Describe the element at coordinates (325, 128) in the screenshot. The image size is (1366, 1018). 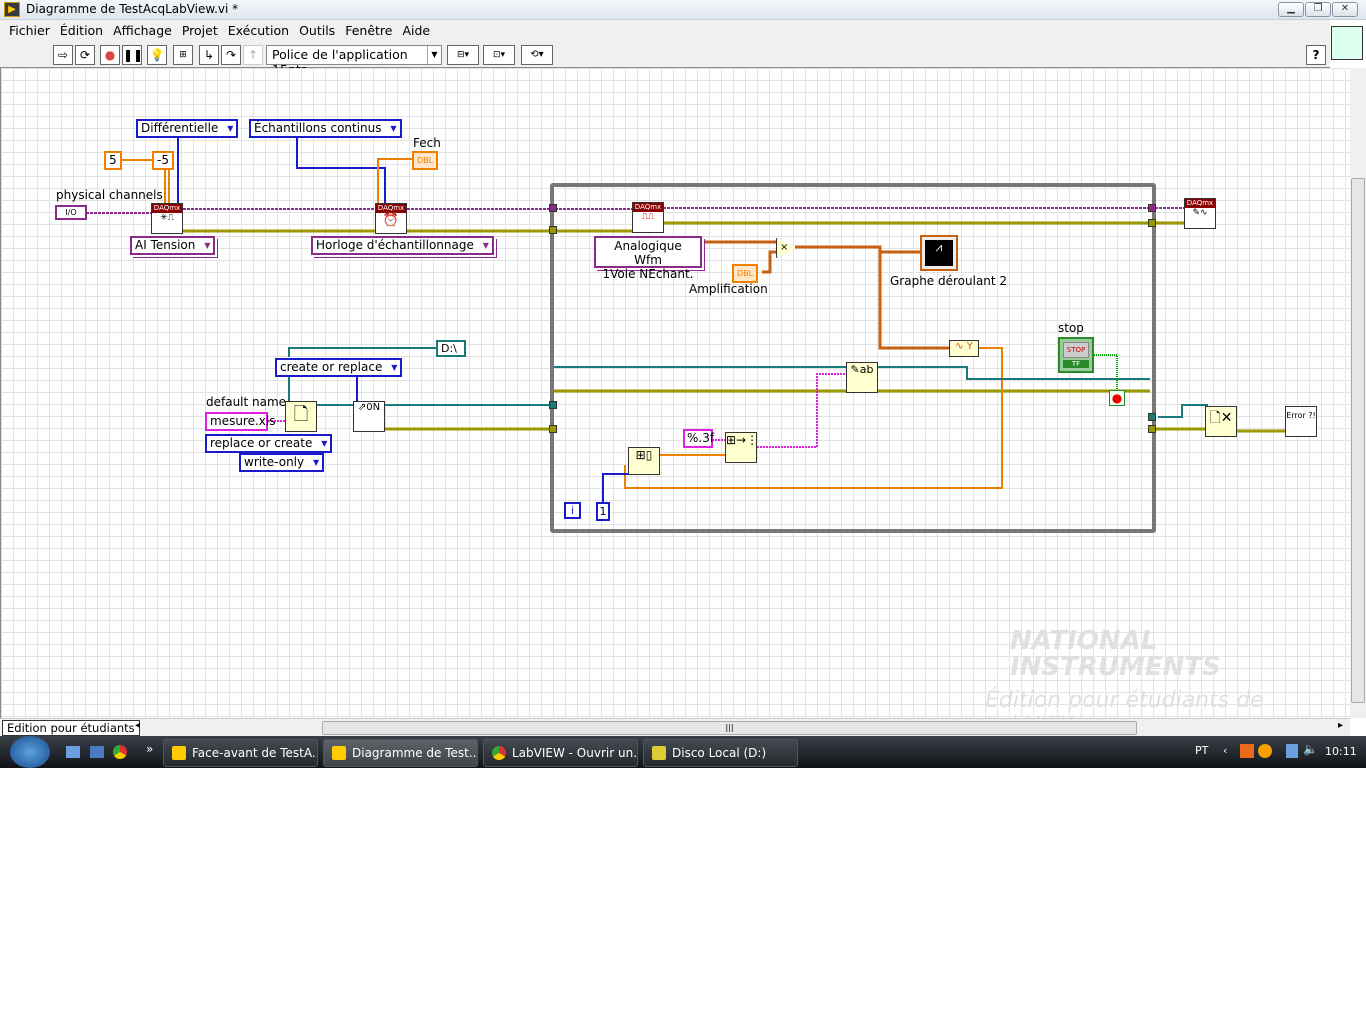
I see `sample-mode-enum: Échantillons continus ▼` at that location.